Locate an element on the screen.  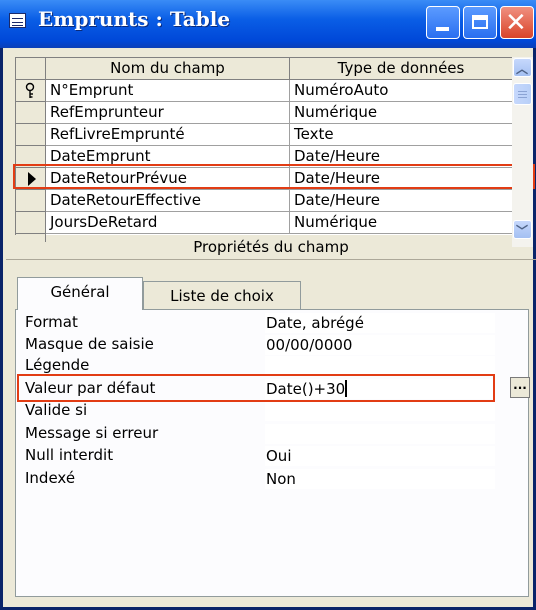
tab-general: Général is located at coordinates (80, 293).